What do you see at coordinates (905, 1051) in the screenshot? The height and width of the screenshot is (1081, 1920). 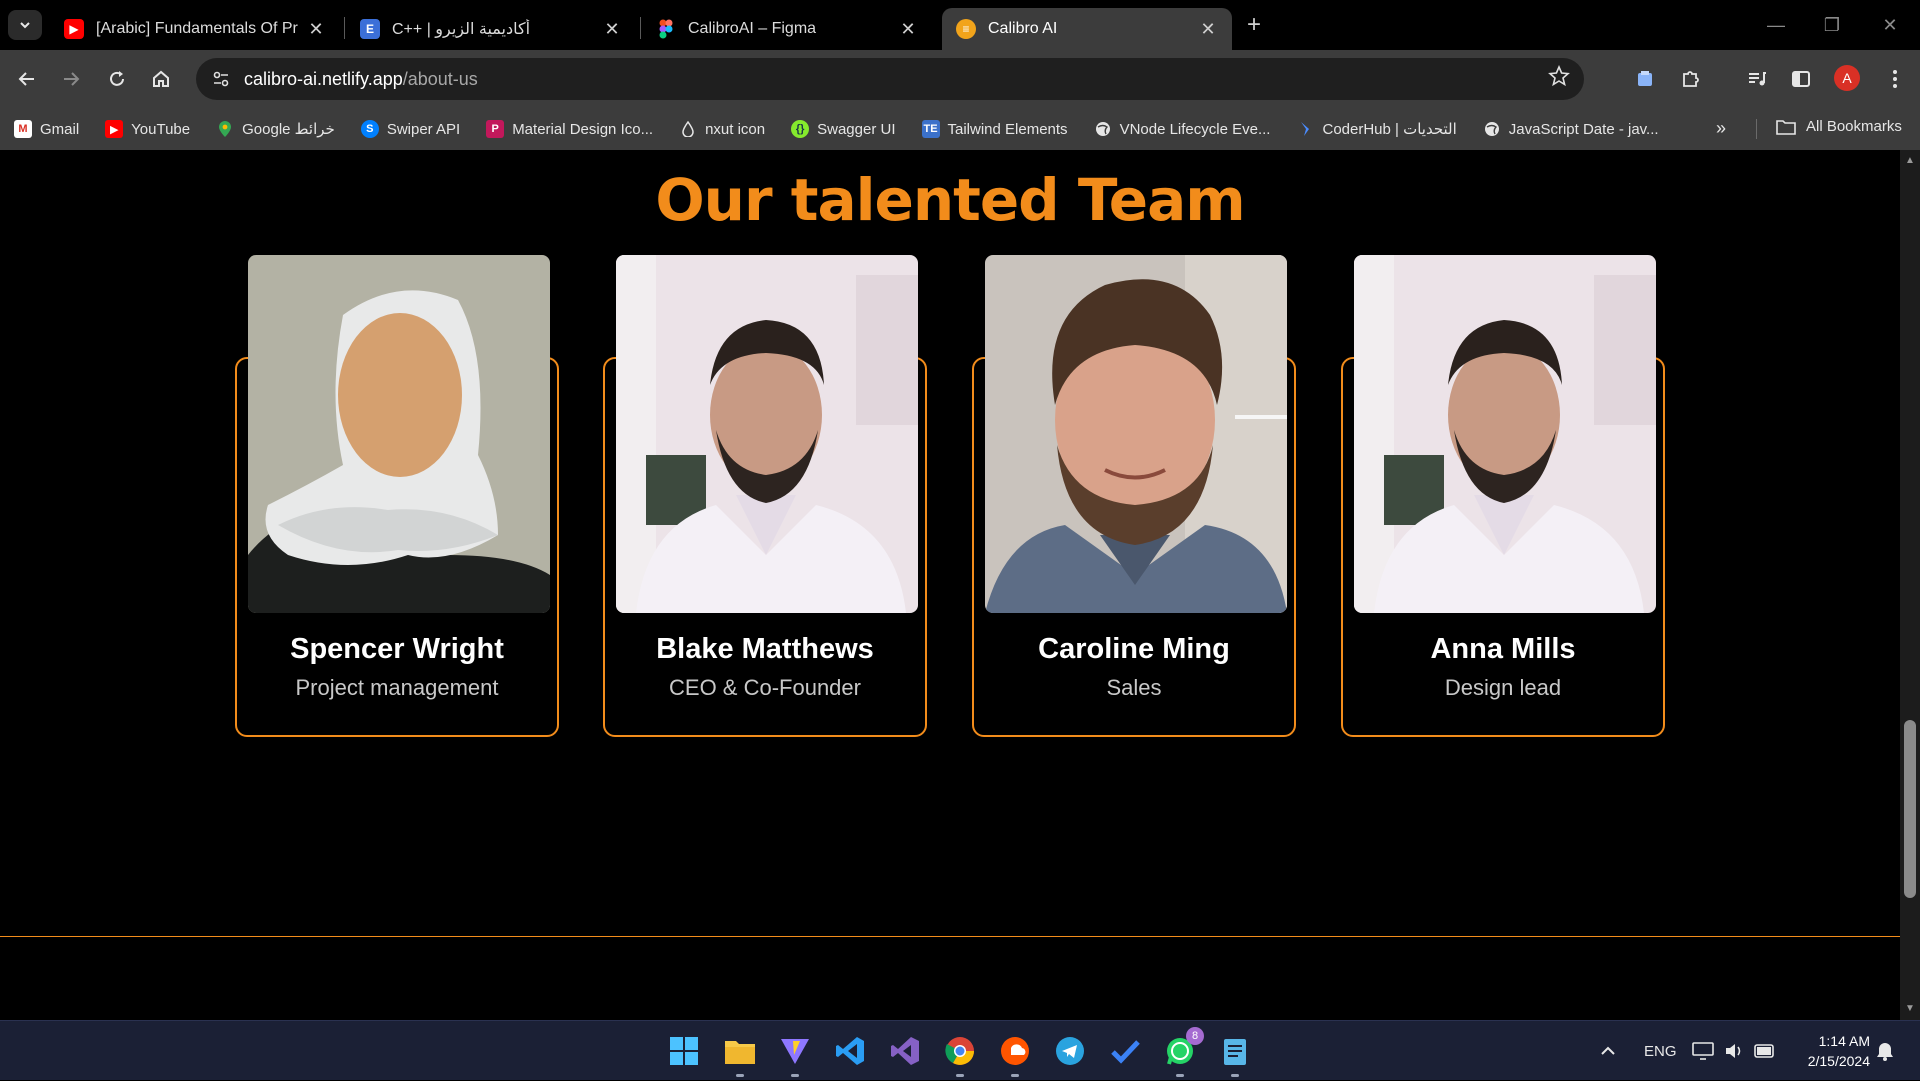 I see `visual-studio-icon` at bounding box center [905, 1051].